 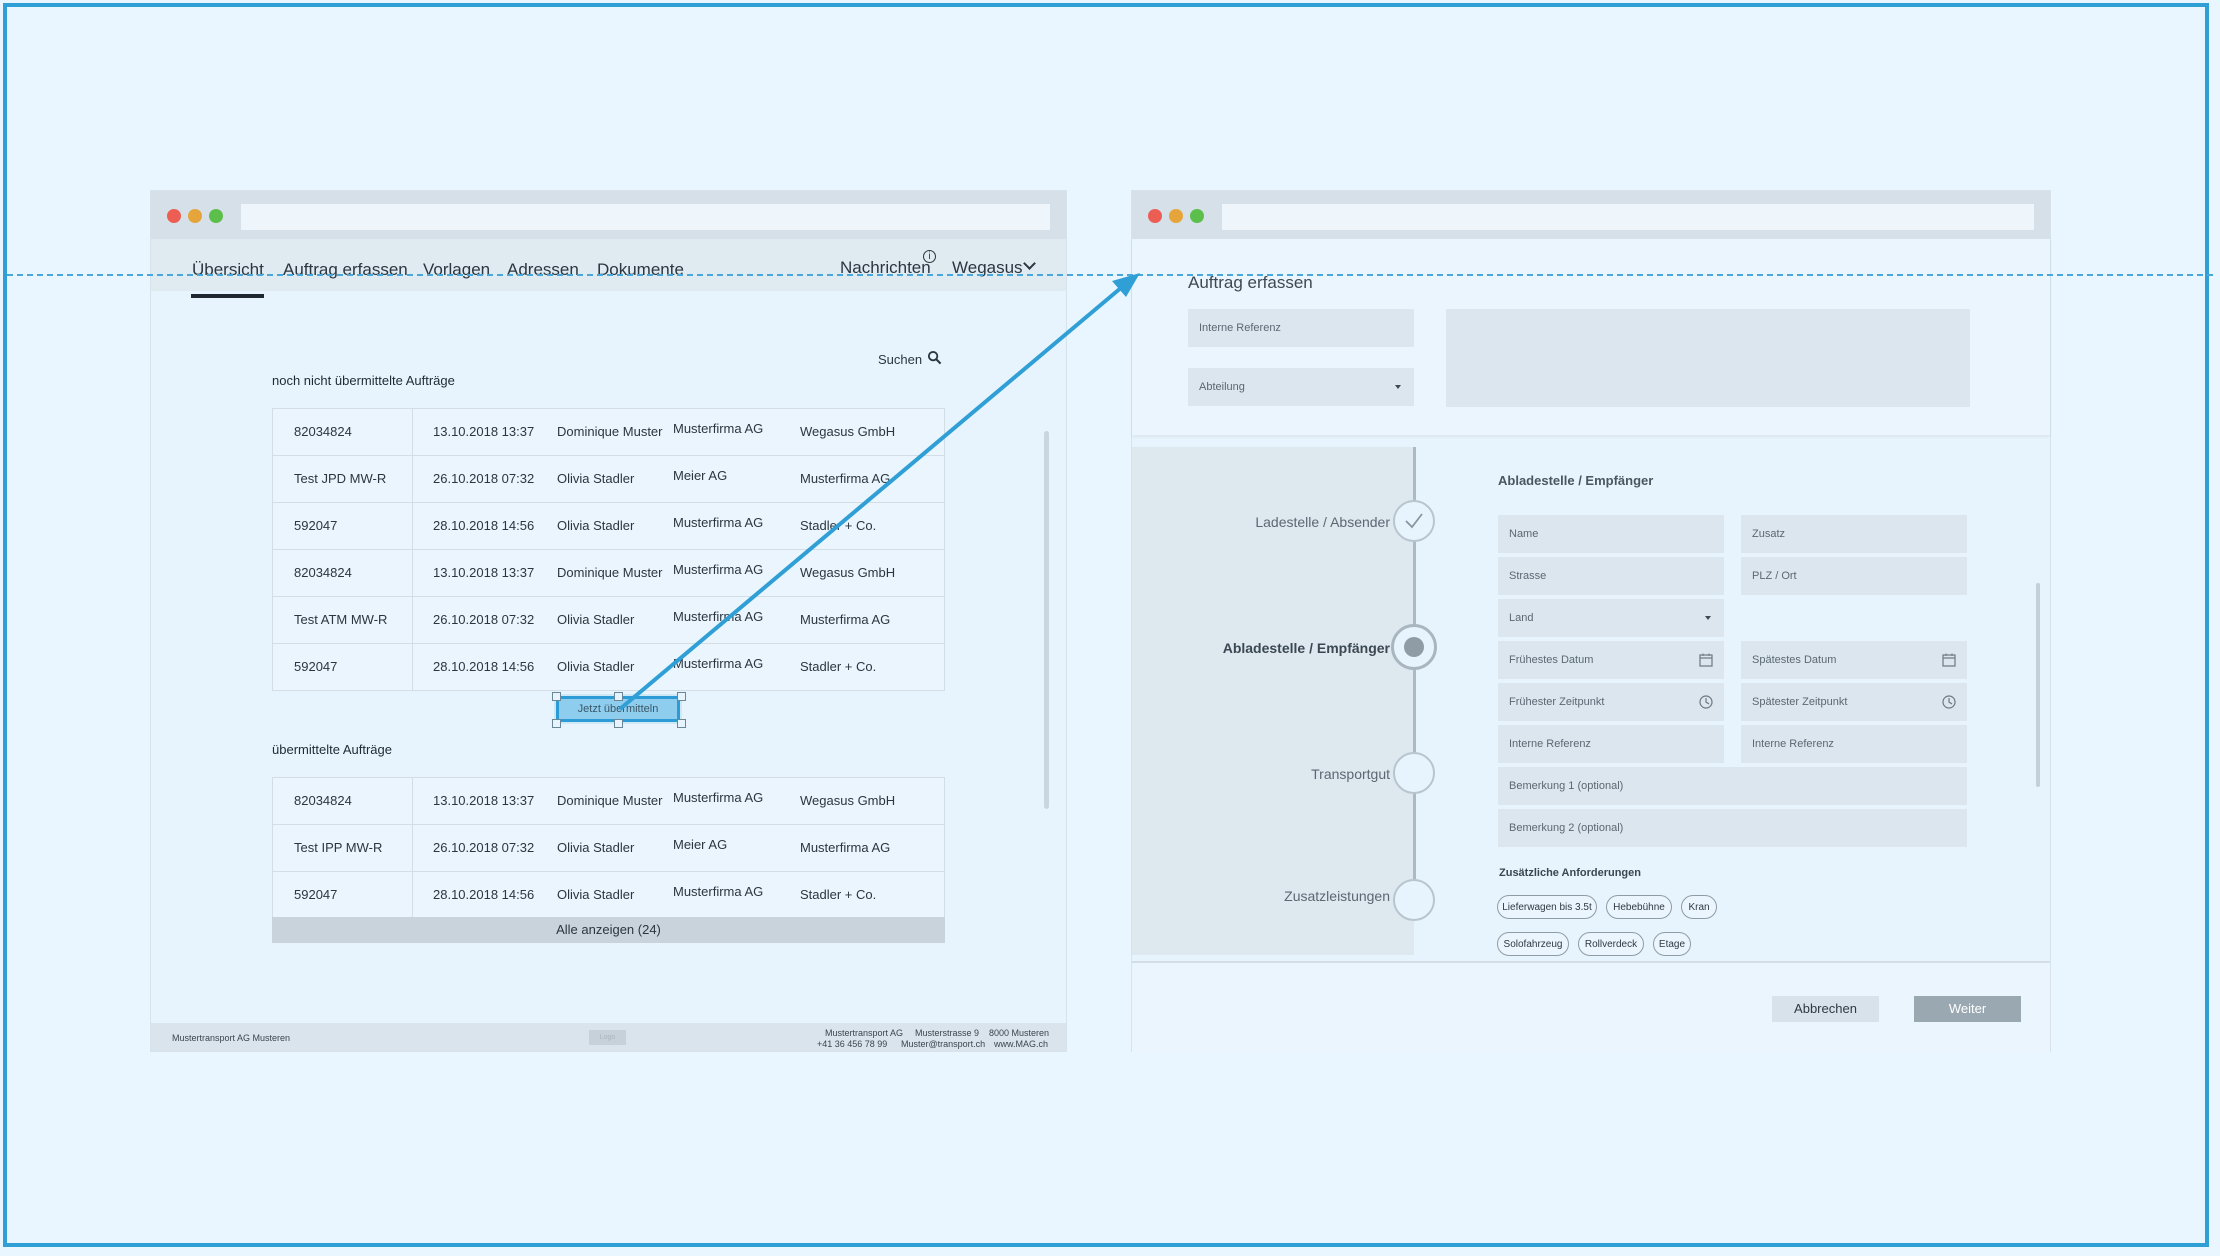 I want to click on chip-van: Lieferwagen bis 3.5t, so click(x=1547, y=907).